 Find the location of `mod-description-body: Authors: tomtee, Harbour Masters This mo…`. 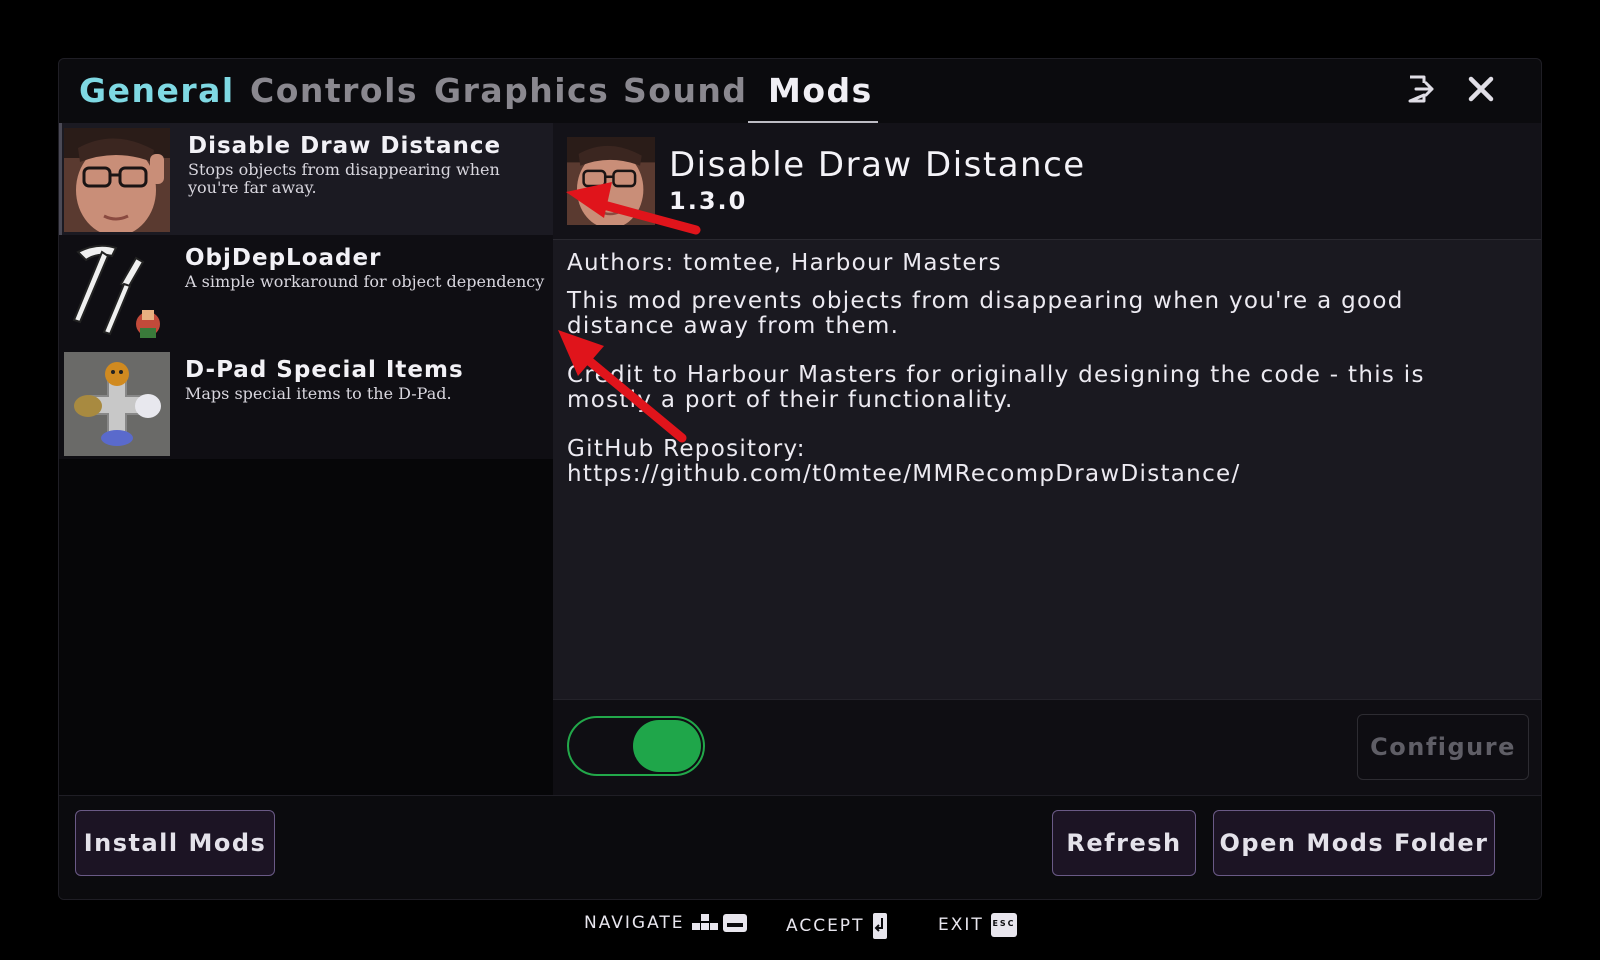

mod-description-body: Authors: tomtee, Harbour Masters This mo… is located at coordinates (1042, 369).